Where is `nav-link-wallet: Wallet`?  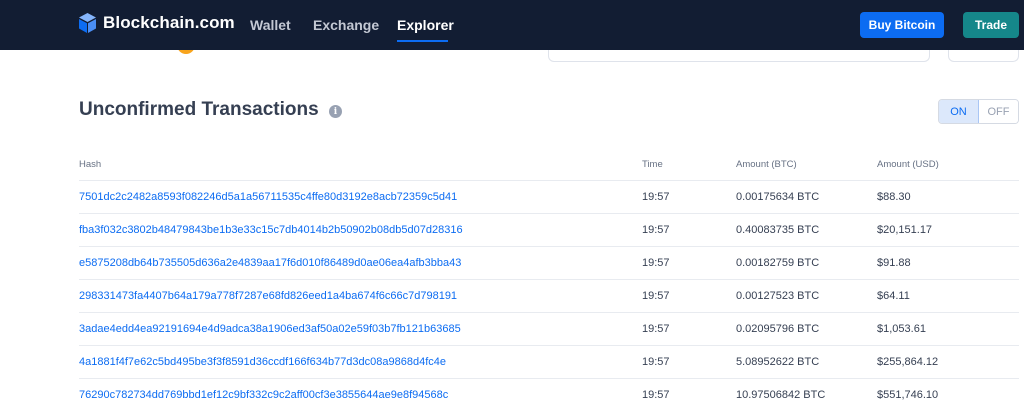
nav-link-wallet: Wallet is located at coordinates (270, 25).